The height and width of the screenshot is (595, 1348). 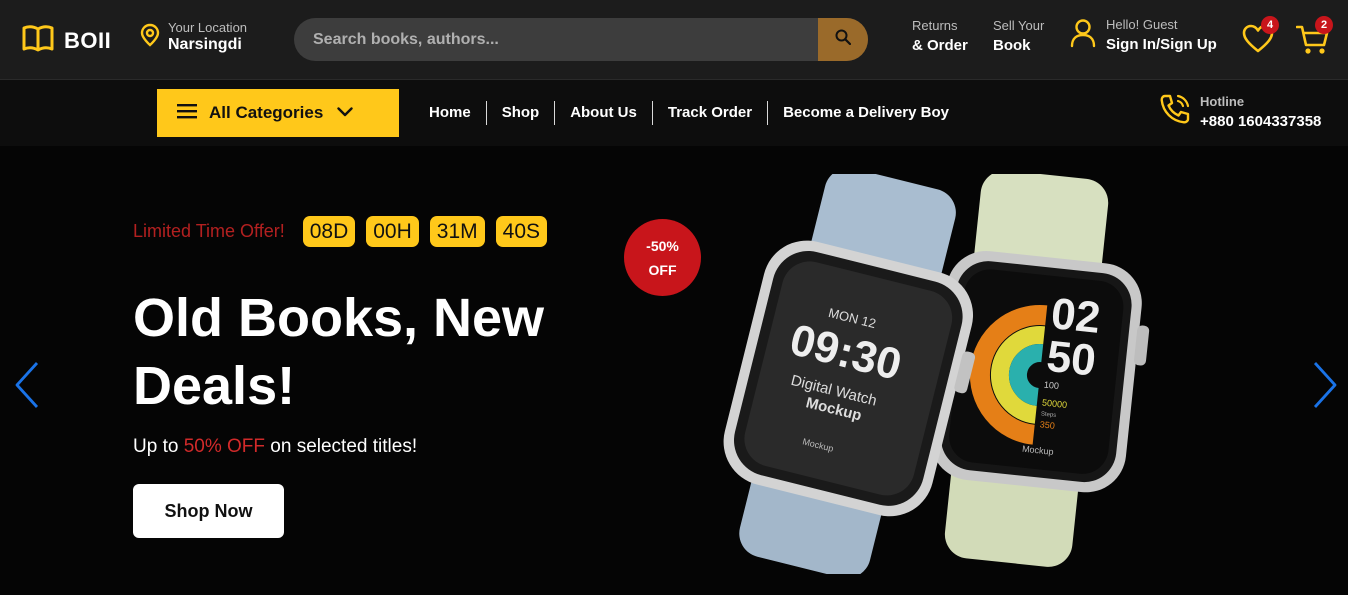 I want to click on book-icon, so click(x=38, y=40).